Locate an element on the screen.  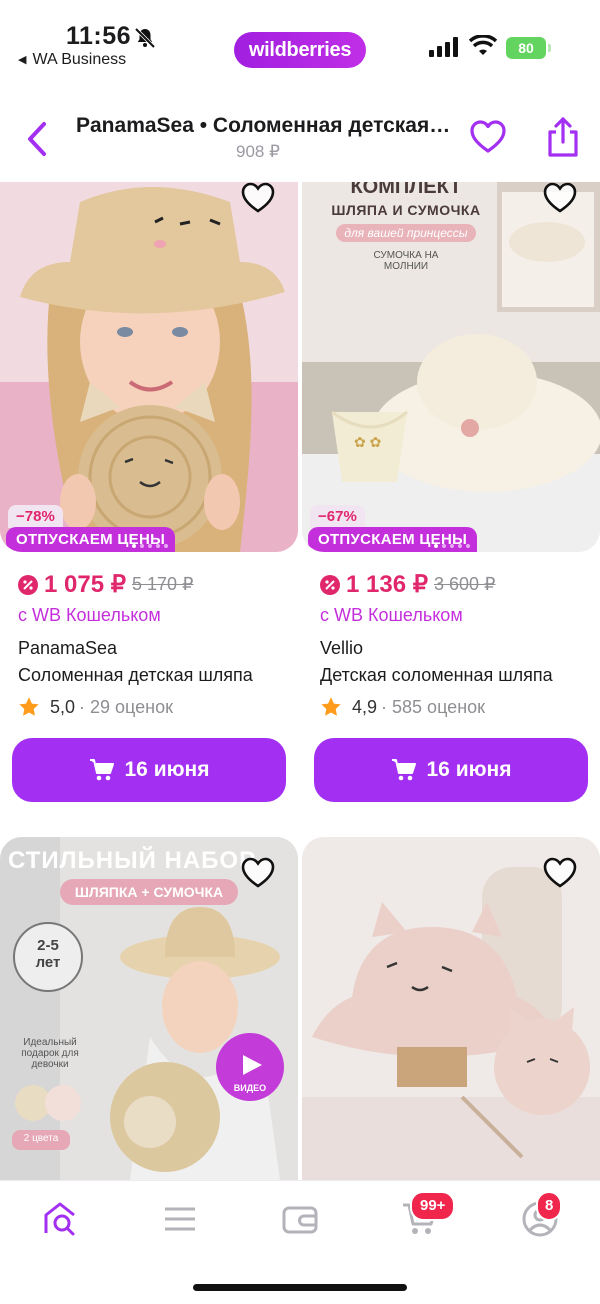
product-photo: −78% ОТПУСКАЕМ ЦЕНЫ is located at coordinates (149, 367).